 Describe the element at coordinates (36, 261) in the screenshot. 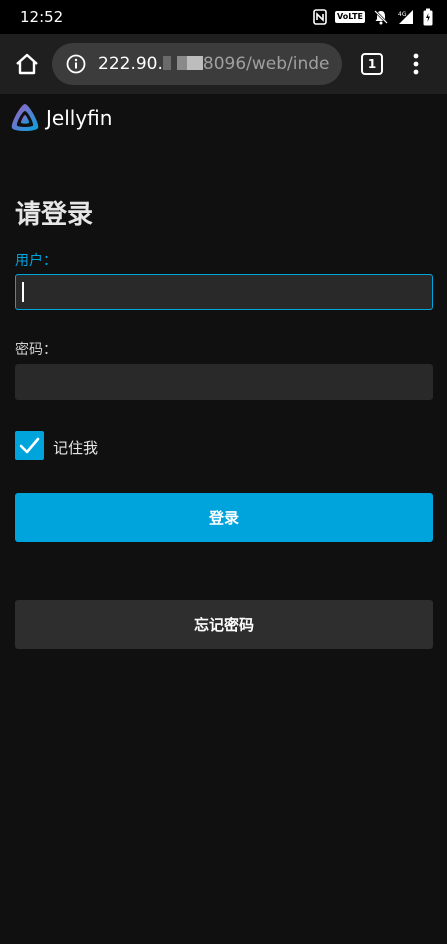

I see `username-label: 用户：` at that location.